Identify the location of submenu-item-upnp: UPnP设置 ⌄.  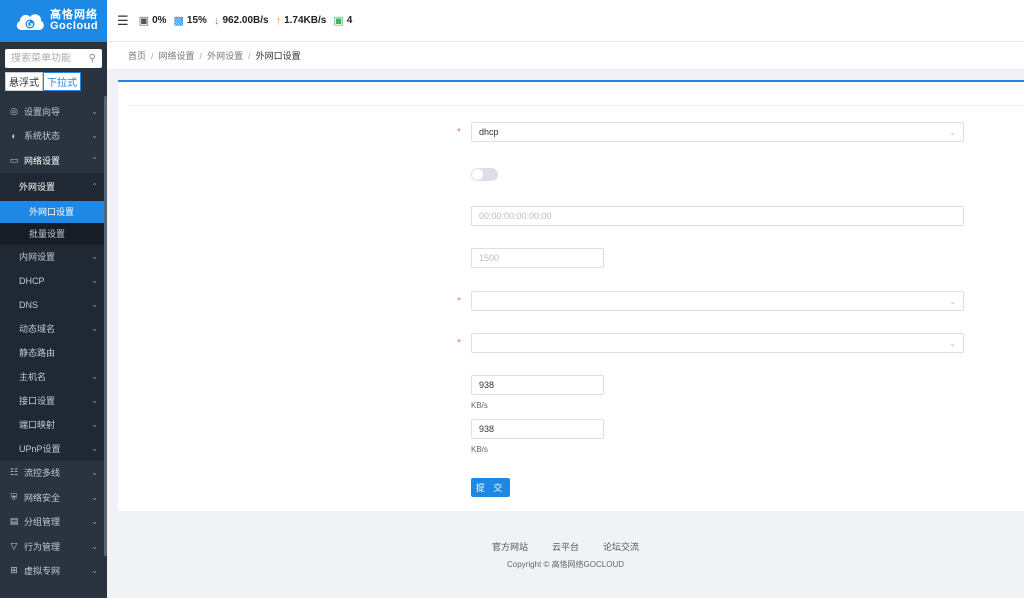
(53, 449).